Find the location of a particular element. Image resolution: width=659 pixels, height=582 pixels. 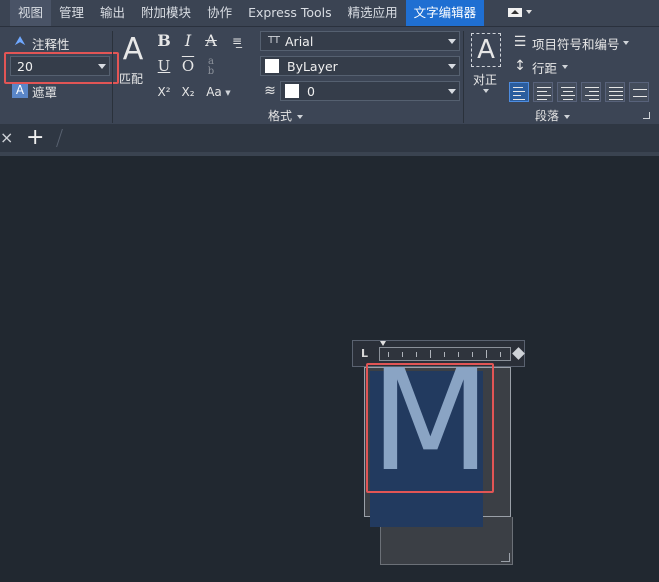

new-tab-button: + is located at coordinates (35, 138).